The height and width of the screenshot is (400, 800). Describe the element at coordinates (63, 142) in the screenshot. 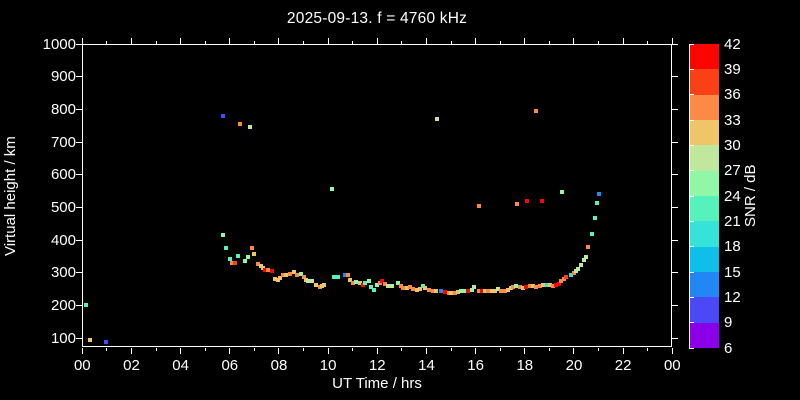

I see `y-tick-label: 700` at that location.